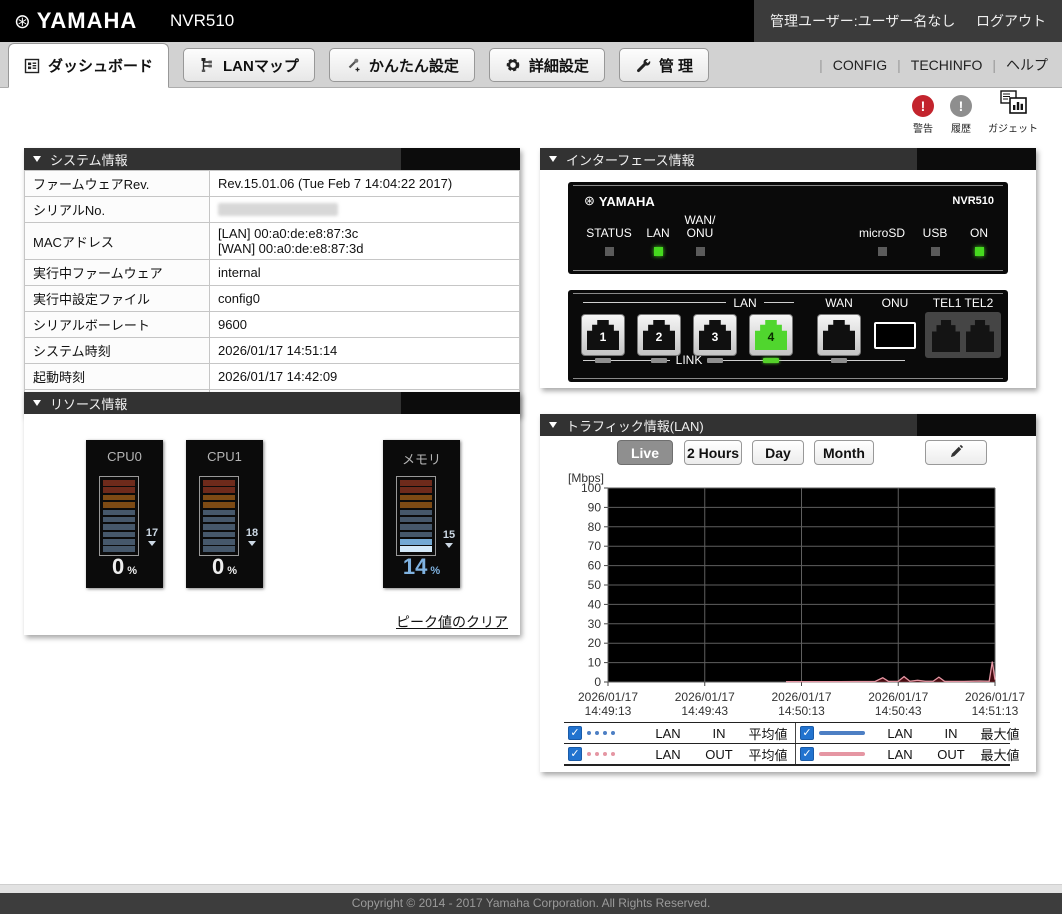  What do you see at coordinates (124, 514) in the screenshot?
I see `gauge-cpu0: CPU0 17 0%` at bounding box center [124, 514].